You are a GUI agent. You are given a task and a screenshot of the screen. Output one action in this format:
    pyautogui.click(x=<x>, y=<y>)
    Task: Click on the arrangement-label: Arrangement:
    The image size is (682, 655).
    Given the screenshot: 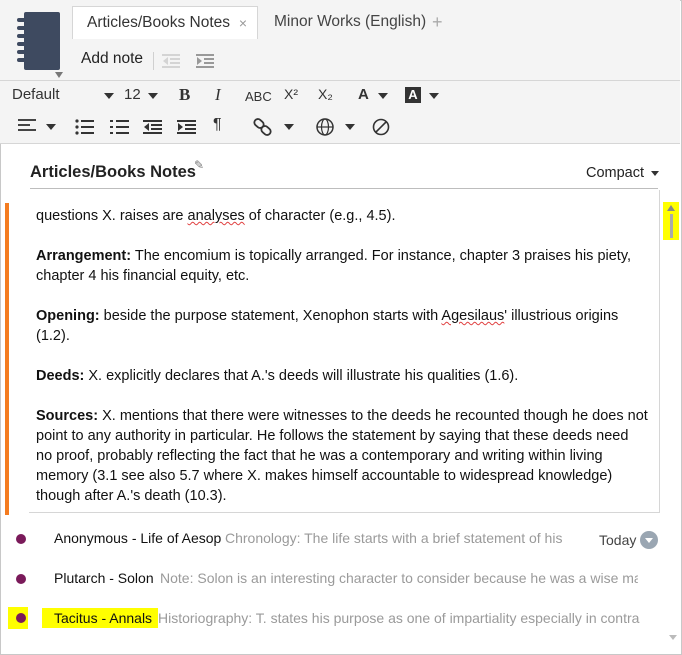 What is the action you would take?
    pyautogui.click(x=84, y=256)
    